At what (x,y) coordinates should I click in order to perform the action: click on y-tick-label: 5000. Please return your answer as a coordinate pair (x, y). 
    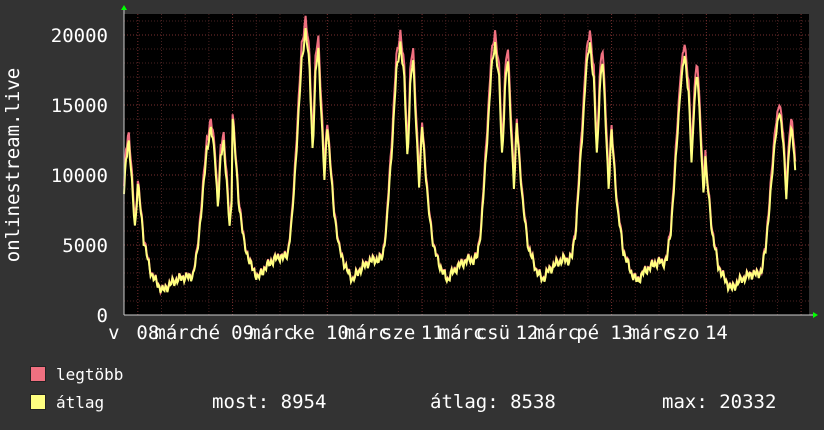
    Looking at the image, I should click on (85, 246).